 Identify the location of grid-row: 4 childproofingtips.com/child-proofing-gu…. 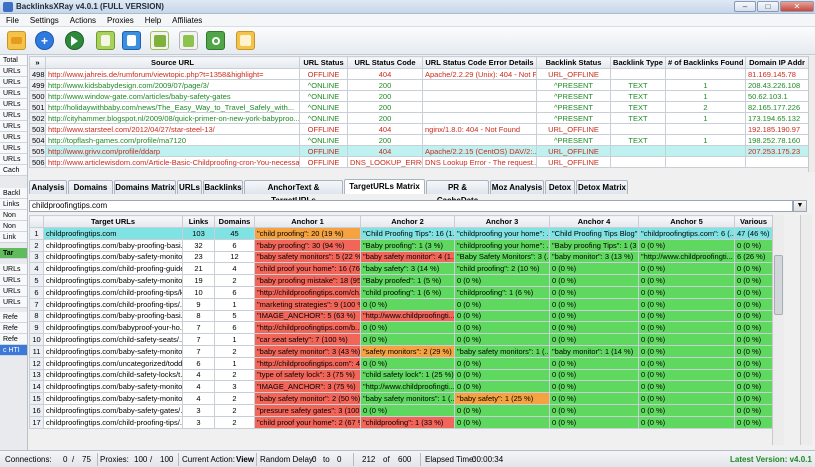
(401, 269).